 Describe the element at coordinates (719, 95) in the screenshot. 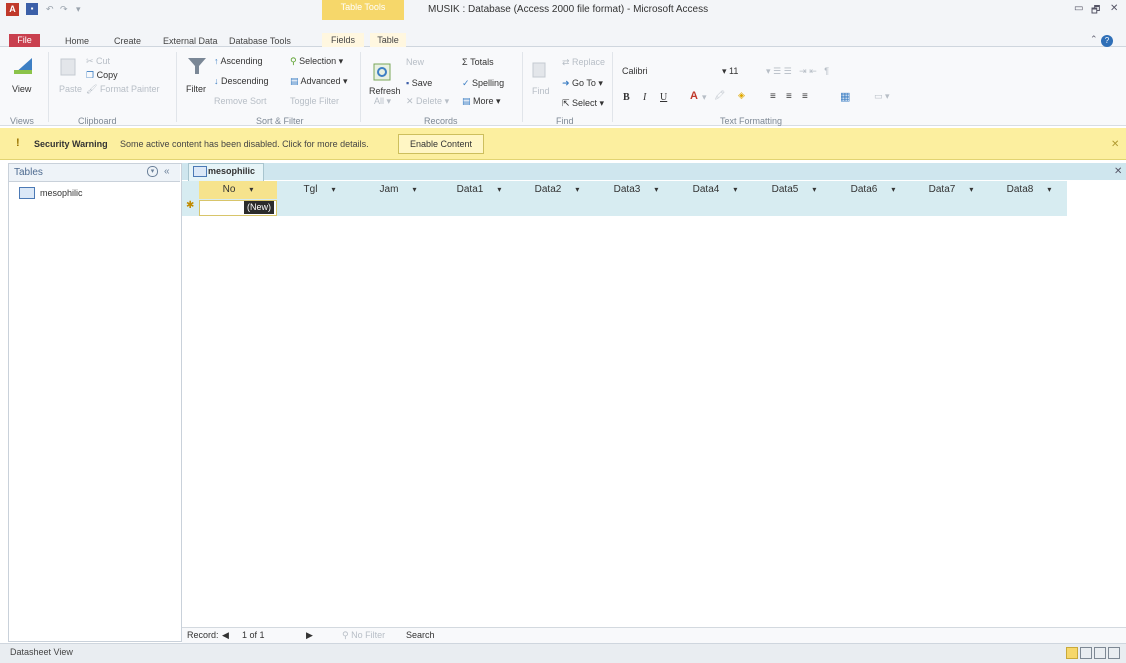

I see `text-highlight-icon: 🖍` at that location.